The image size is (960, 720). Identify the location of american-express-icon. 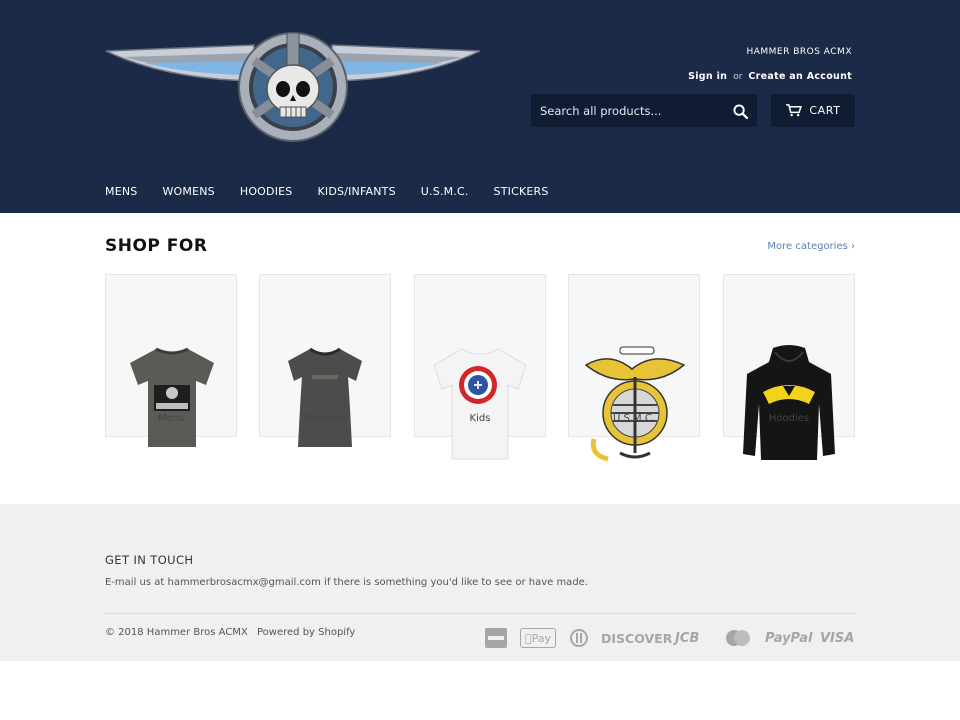
(496, 638).